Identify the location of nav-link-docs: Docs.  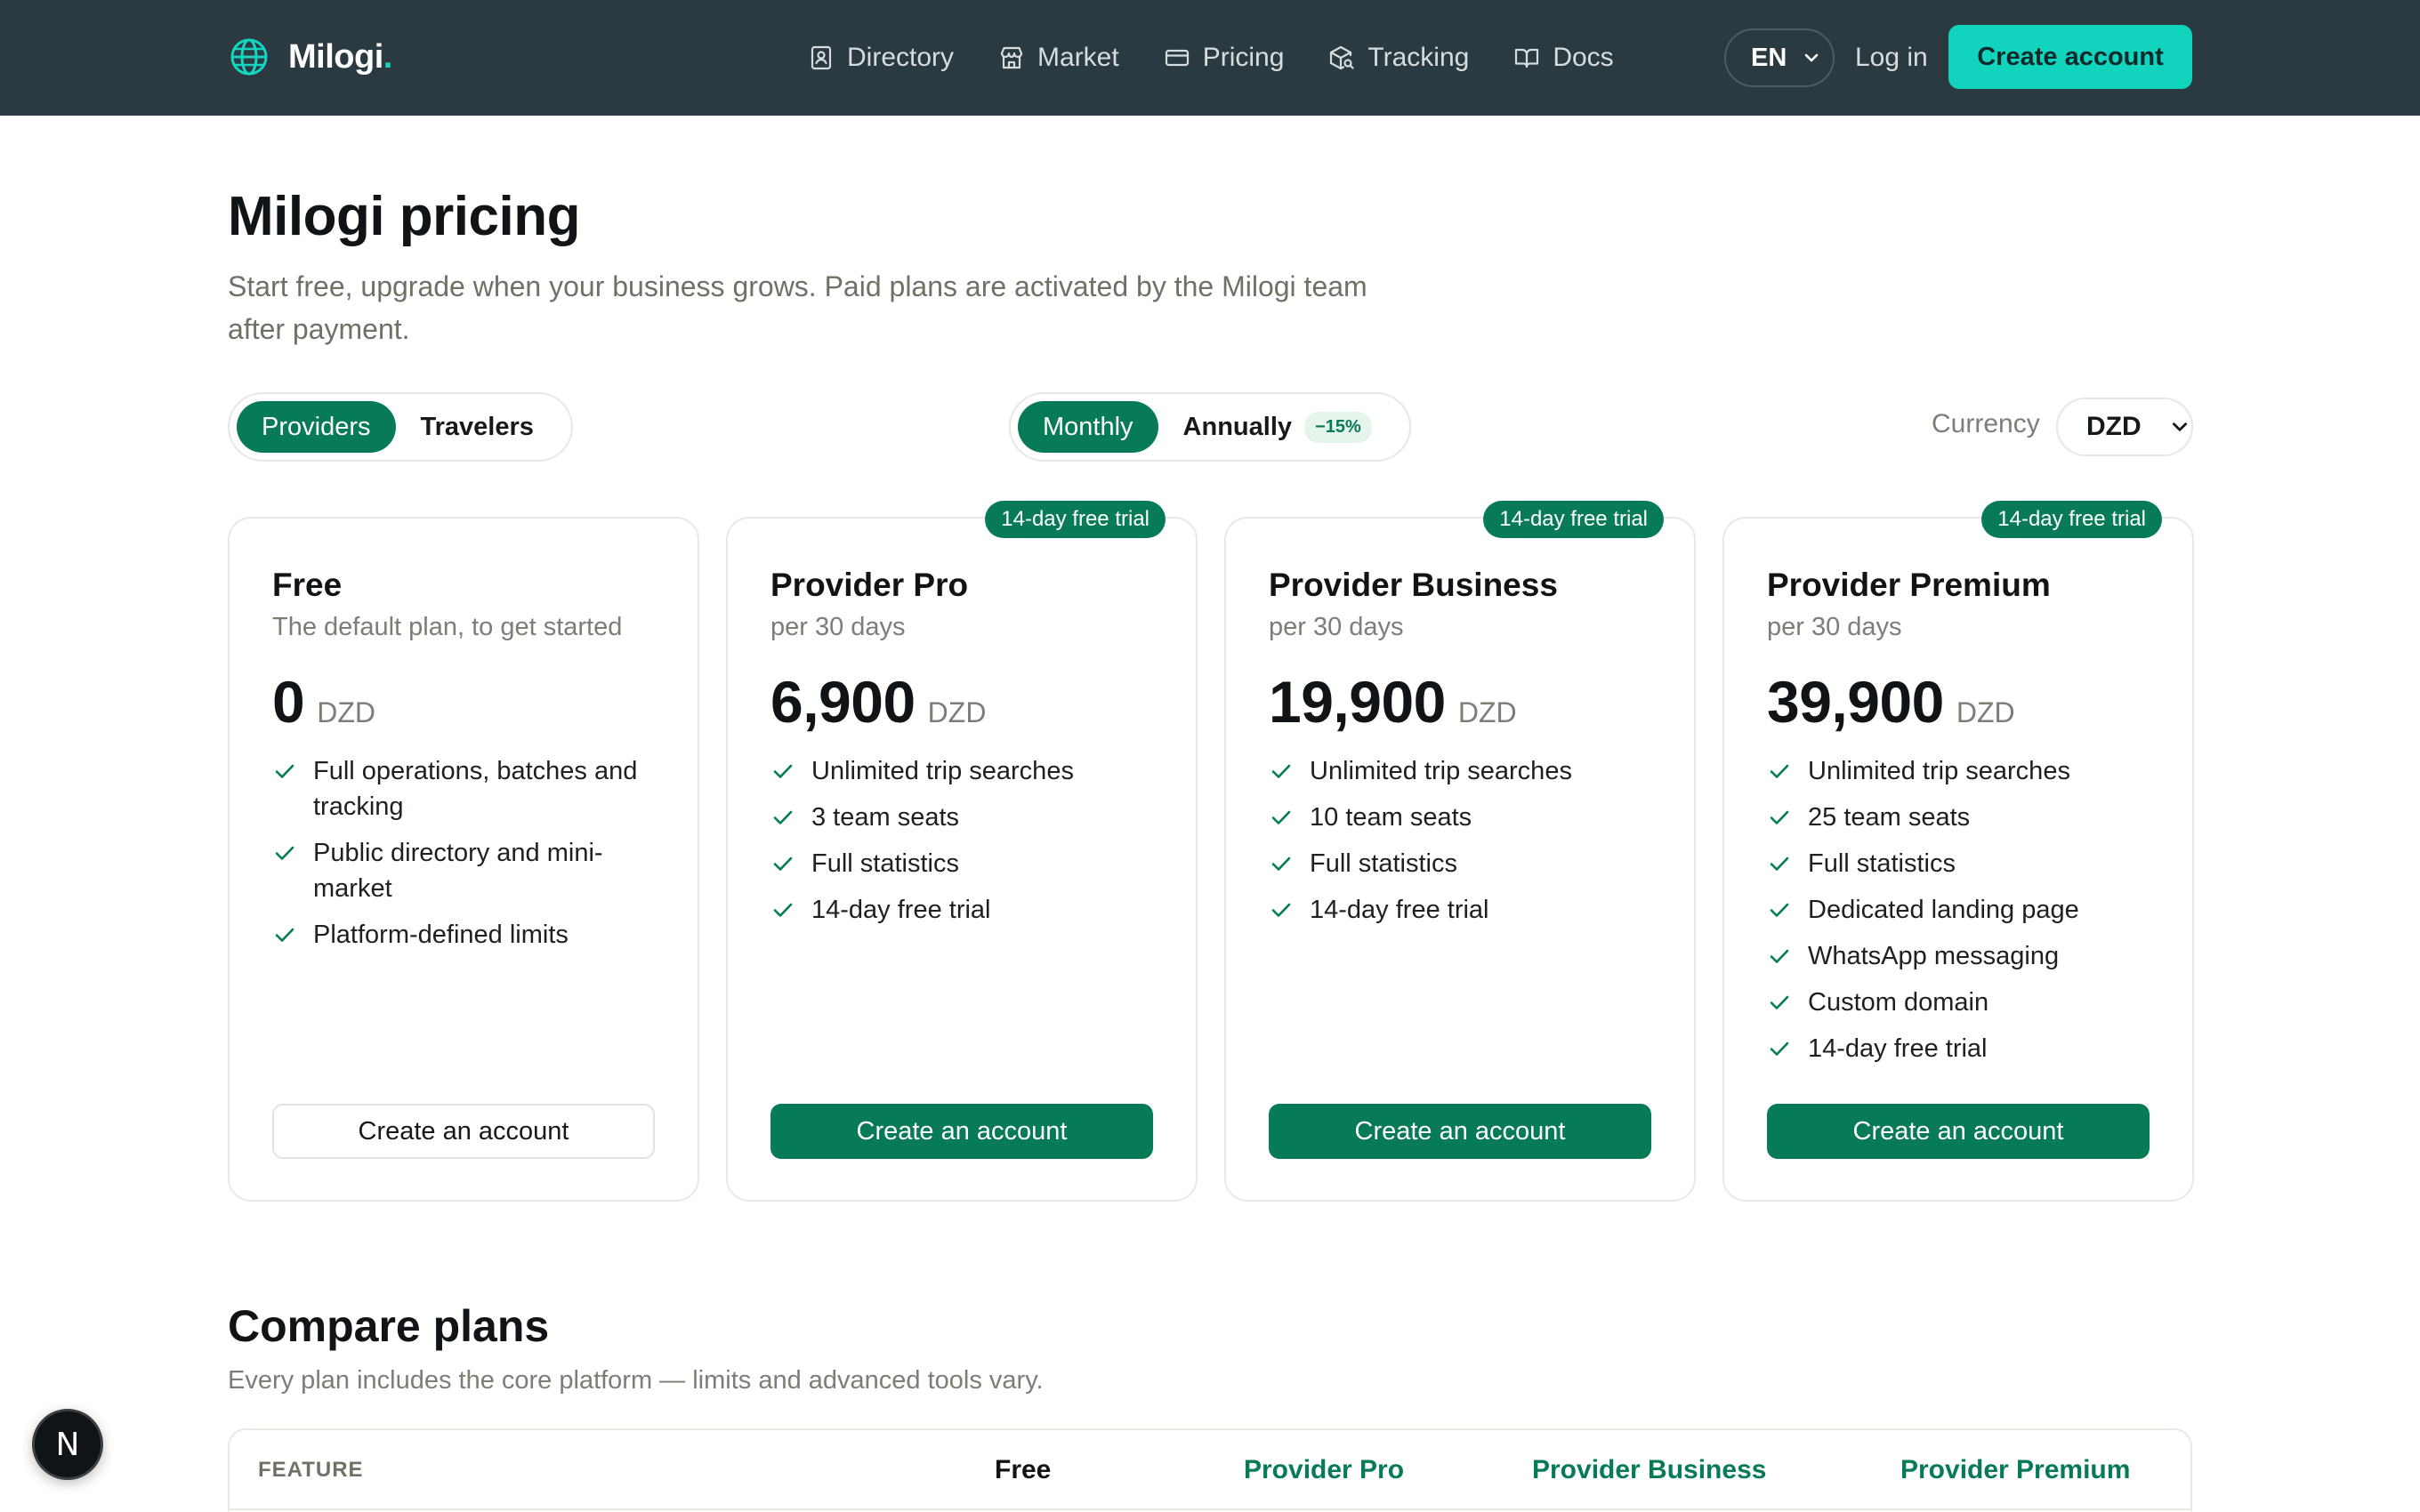
(1563, 58).